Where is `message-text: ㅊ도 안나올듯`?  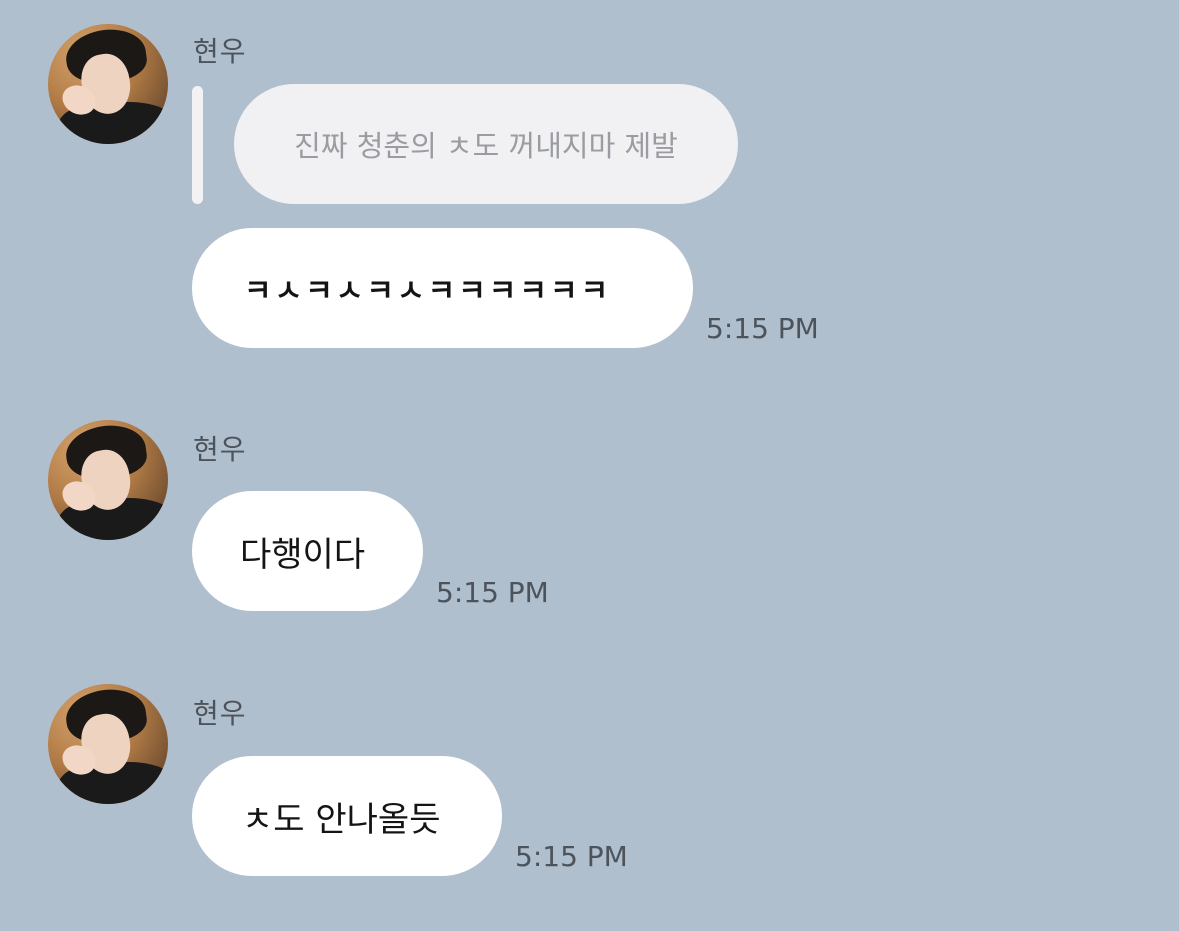 message-text: ㅊ도 안나올듯 is located at coordinates (341, 819).